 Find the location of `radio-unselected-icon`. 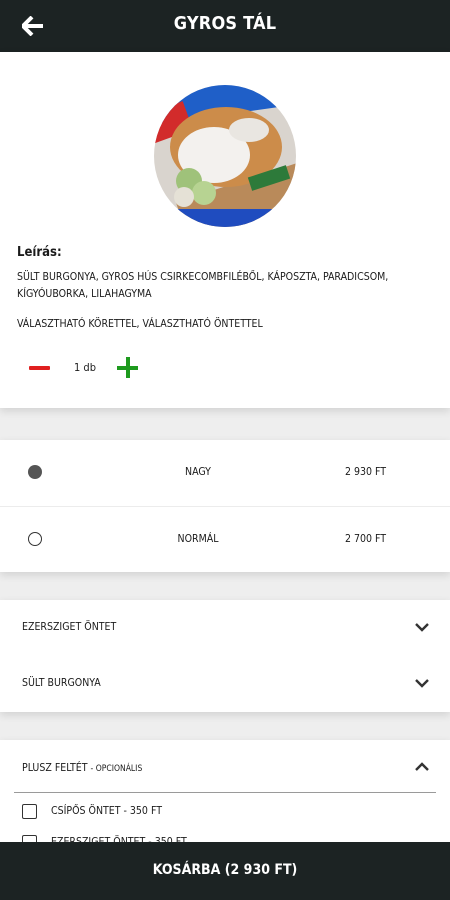

radio-unselected-icon is located at coordinates (35, 539).